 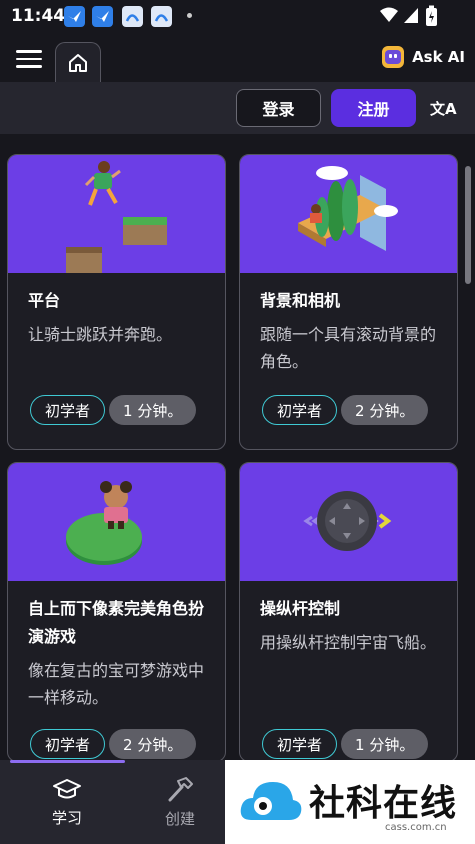 I want to click on menu-icon, so click(x=29, y=60).